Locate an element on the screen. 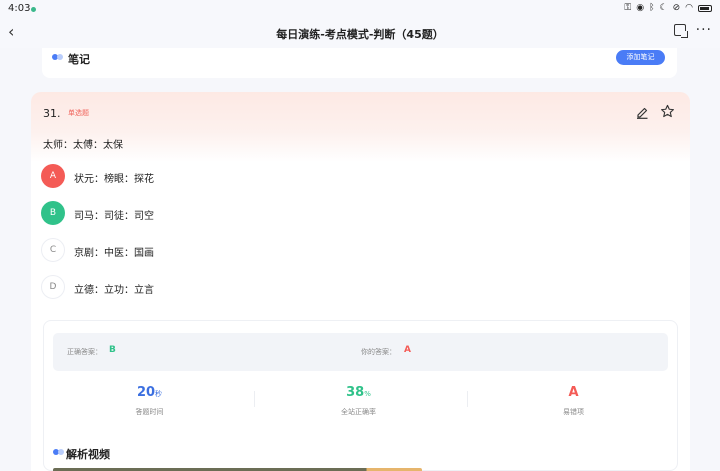 This screenshot has height=471, width=720. option-b: B 司马：司徒：司空 is located at coordinates (191, 213).